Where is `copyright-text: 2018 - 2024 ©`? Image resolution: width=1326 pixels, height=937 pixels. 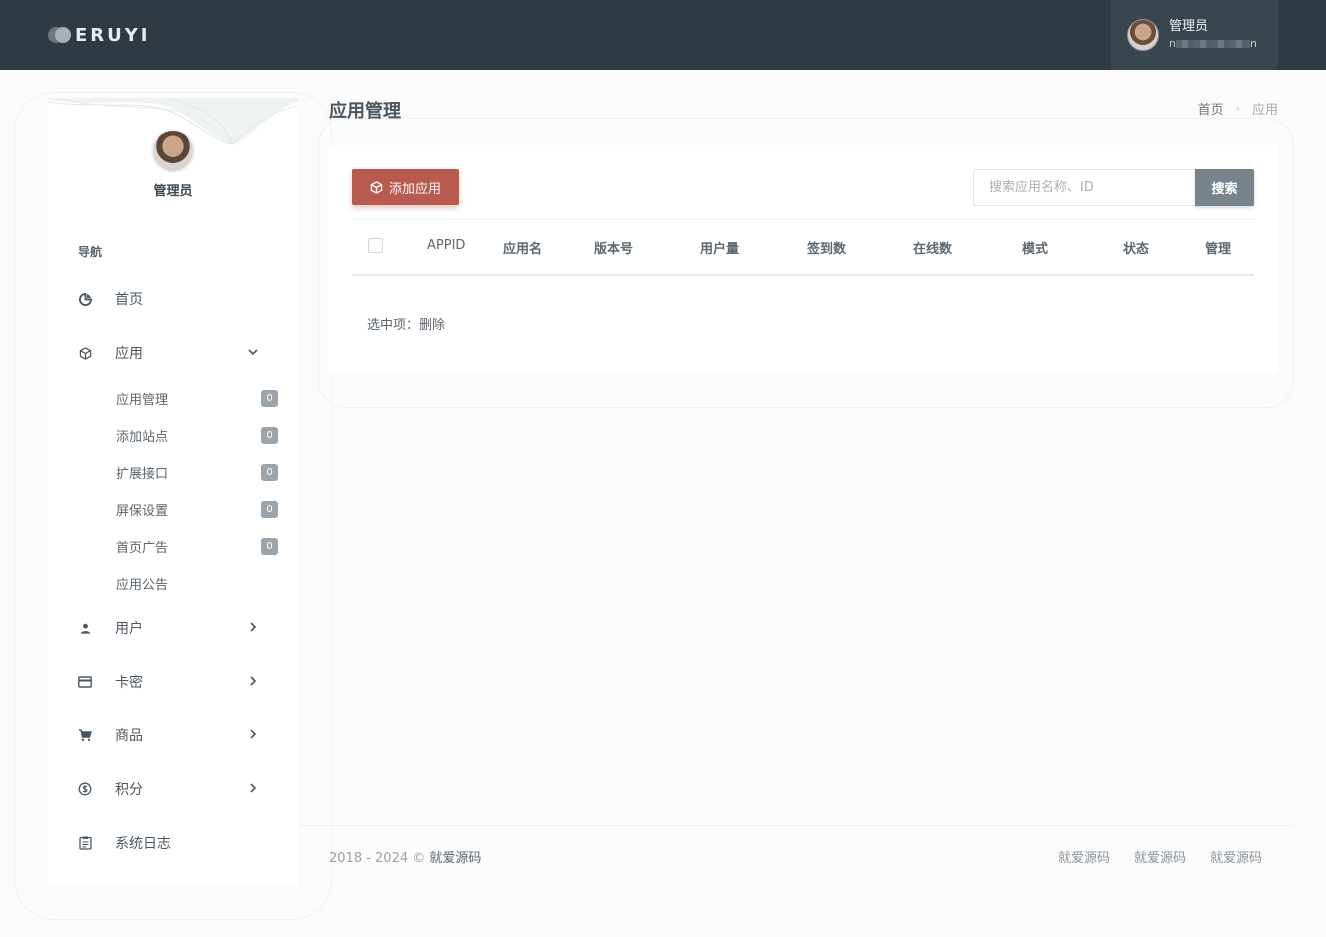 copyright-text: 2018 - 2024 © is located at coordinates (377, 858).